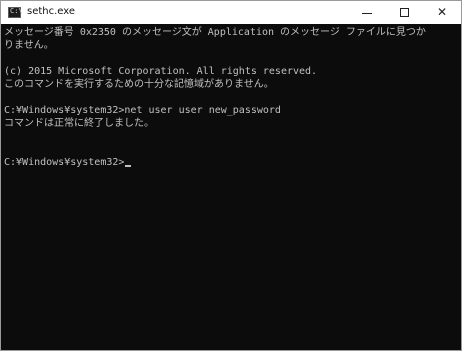 The width and height of the screenshot is (462, 351). What do you see at coordinates (79, 123) in the screenshot?
I see `console-line: コマンドは正常に終了しました。` at bounding box center [79, 123].